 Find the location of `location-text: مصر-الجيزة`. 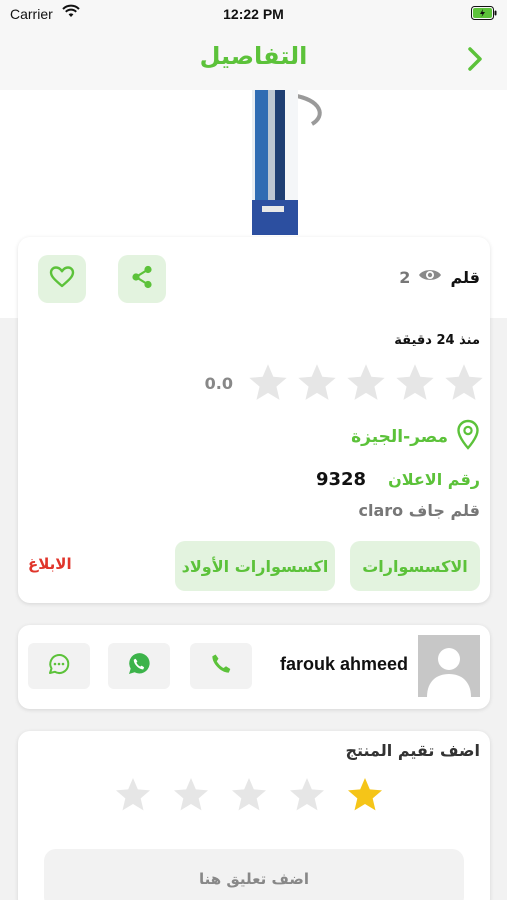

location-text: مصر-الجيزة is located at coordinates (399, 437).